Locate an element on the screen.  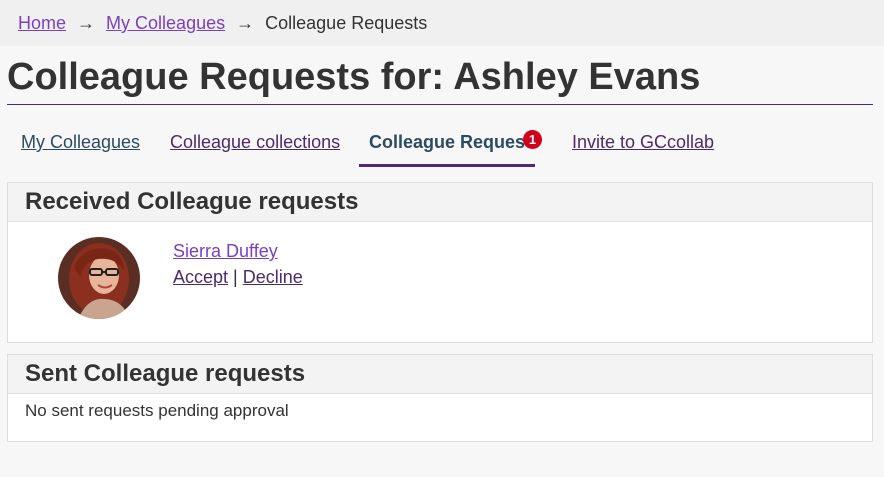
tab-label: Invite to GCcollab is located at coordinates (643, 142).